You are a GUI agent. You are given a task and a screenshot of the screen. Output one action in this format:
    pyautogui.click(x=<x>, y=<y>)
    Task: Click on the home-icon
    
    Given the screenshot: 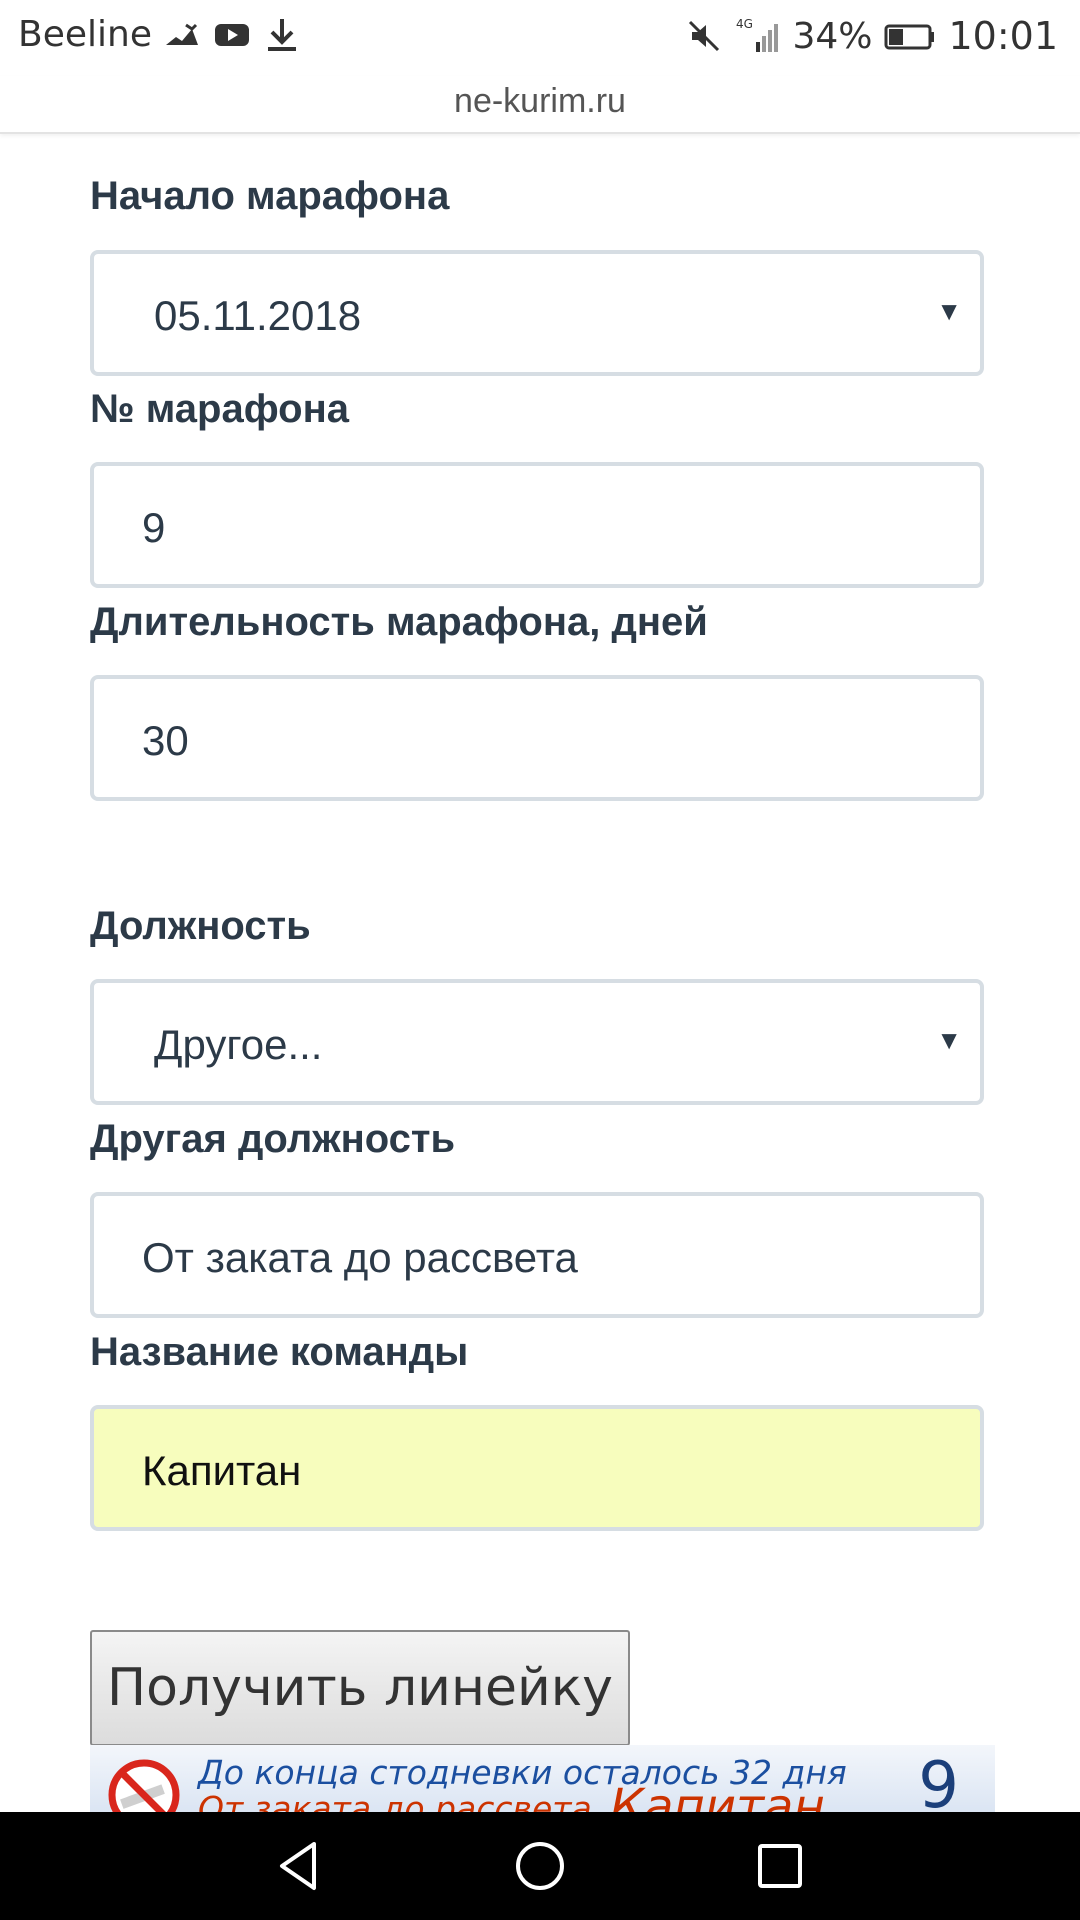 What is the action you would take?
    pyautogui.click(x=540, y=1866)
    